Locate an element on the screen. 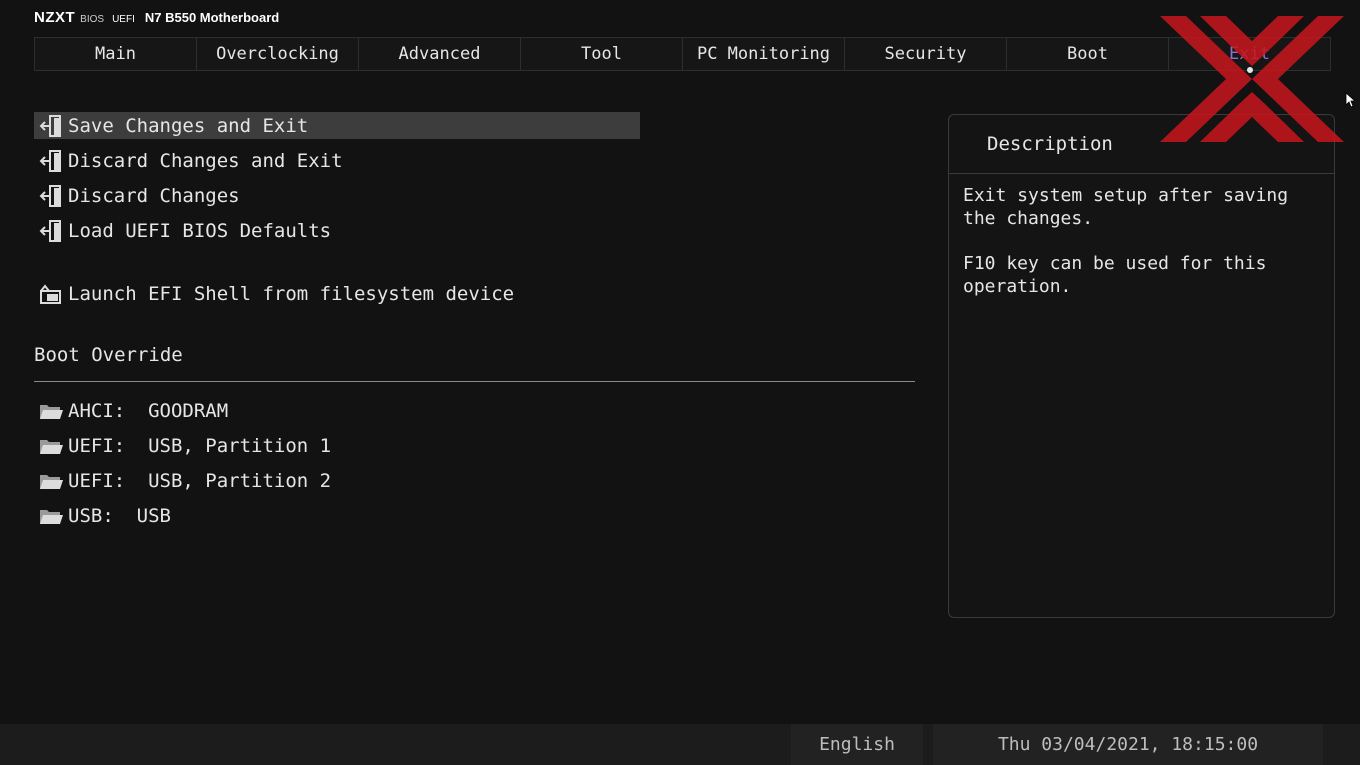  menu-item-label: Discard Changes is located at coordinates (154, 195).